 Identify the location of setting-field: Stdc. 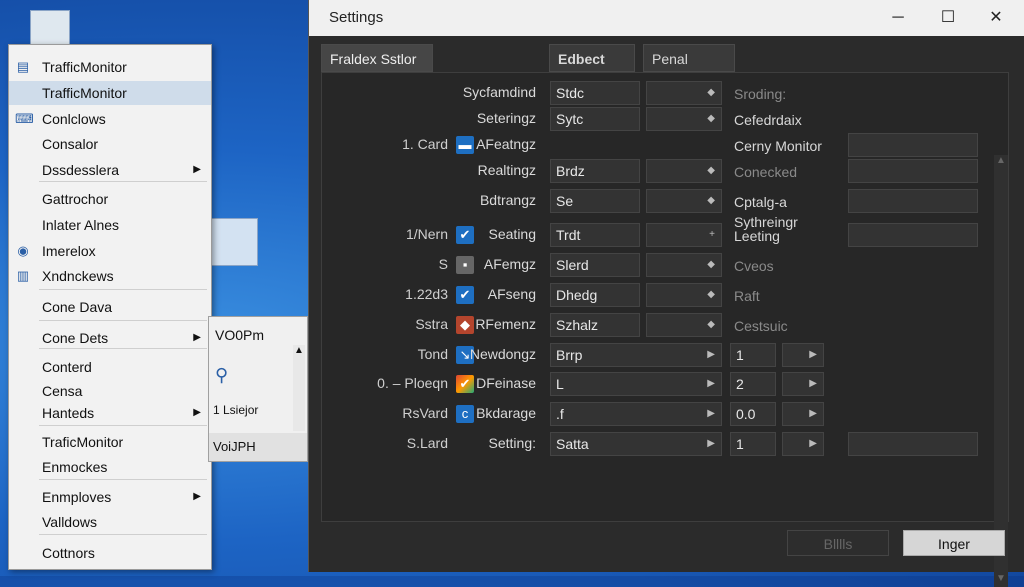
(595, 93).